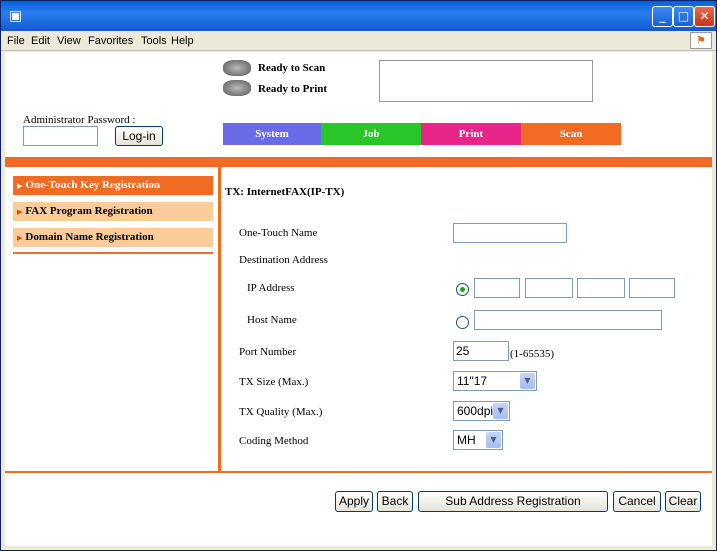  Describe the element at coordinates (219, 319) in the screenshot. I see `vertical-divider` at that location.